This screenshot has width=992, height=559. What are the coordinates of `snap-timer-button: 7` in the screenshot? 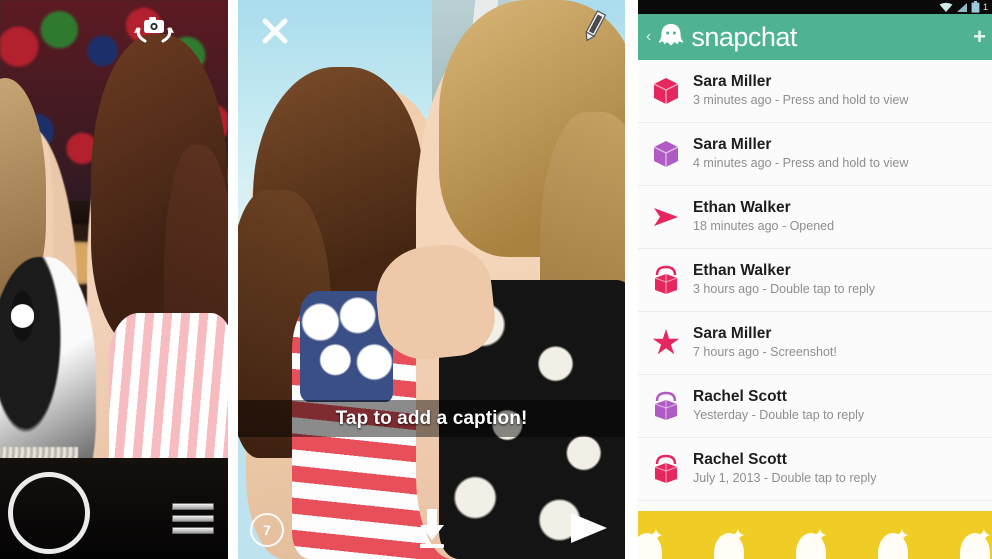 It's located at (267, 530).